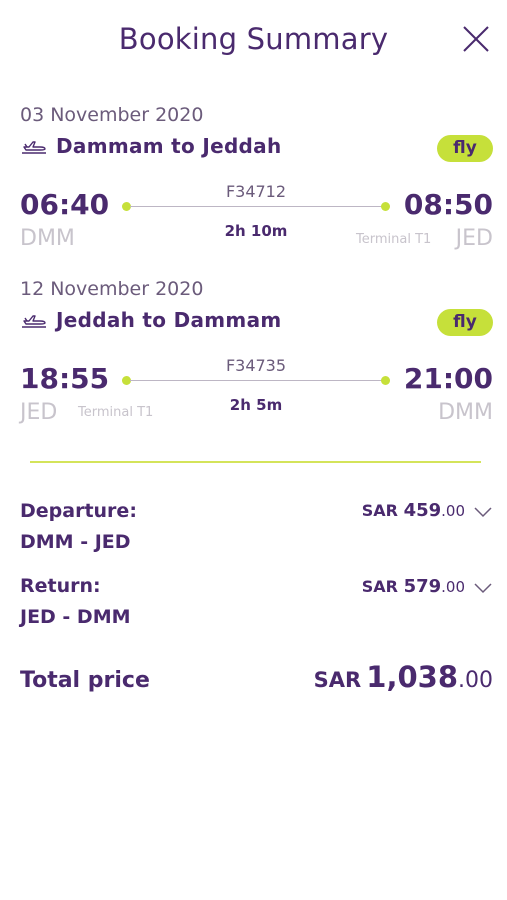 The width and height of the screenshot is (507, 900). What do you see at coordinates (255, 462) in the screenshot?
I see `section-divider` at bounding box center [255, 462].